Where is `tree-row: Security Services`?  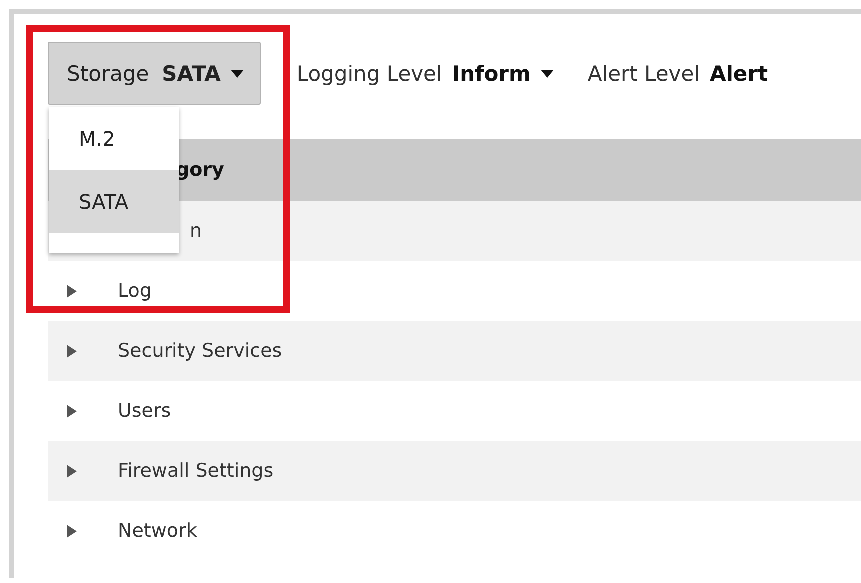
tree-row: Security Services is located at coordinates (454, 351).